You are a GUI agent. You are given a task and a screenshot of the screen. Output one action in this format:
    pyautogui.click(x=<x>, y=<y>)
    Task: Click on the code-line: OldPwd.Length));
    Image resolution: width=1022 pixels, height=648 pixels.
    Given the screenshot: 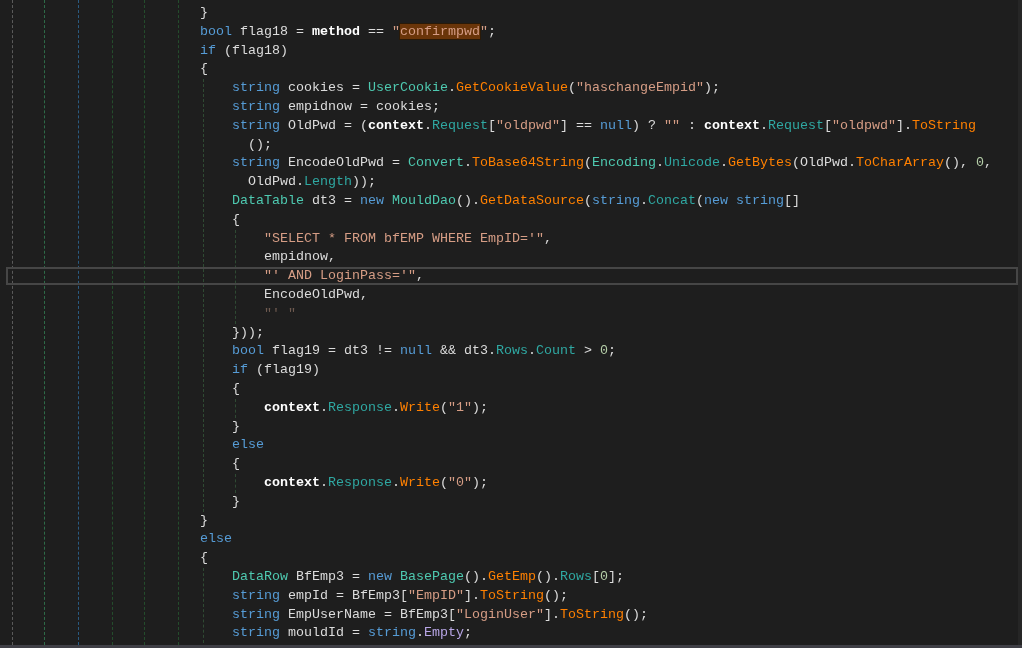 What is the action you would take?
    pyautogui.click(x=311, y=182)
    